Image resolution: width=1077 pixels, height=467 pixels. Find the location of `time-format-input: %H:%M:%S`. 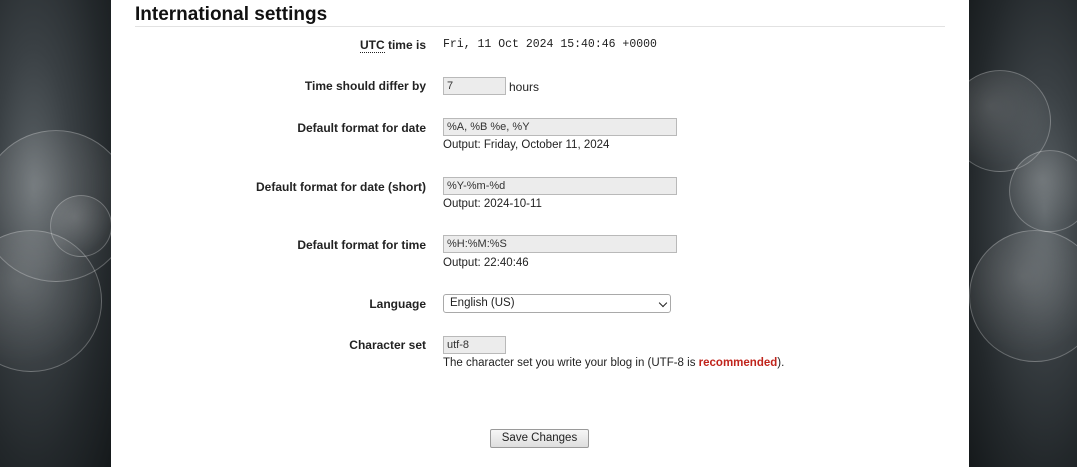

time-format-input: %H:%M:%S is located at coordinates (560, 244).